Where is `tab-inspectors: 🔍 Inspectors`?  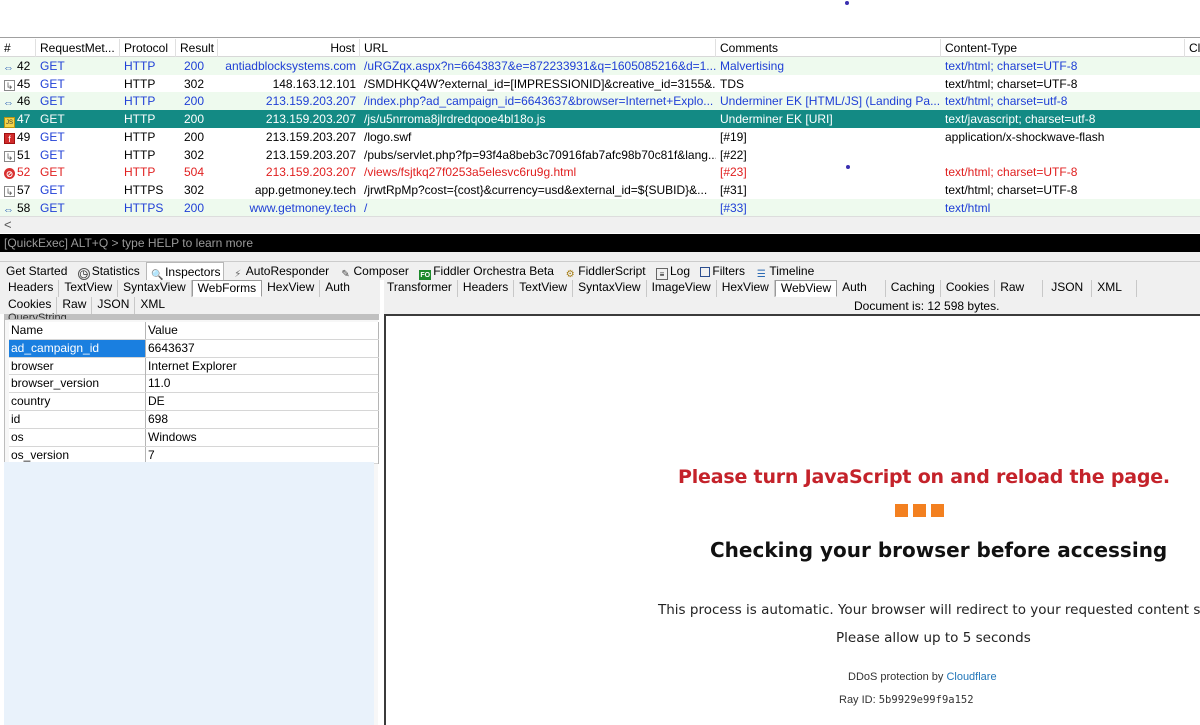
tab-inspectors: 🔍 Inspectors is located at coordinates (185, 271).